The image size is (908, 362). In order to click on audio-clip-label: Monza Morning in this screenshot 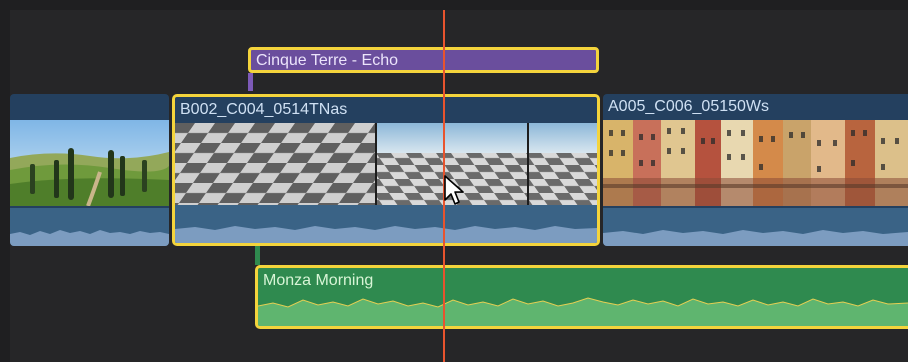, I will do `click(318, 280)`.